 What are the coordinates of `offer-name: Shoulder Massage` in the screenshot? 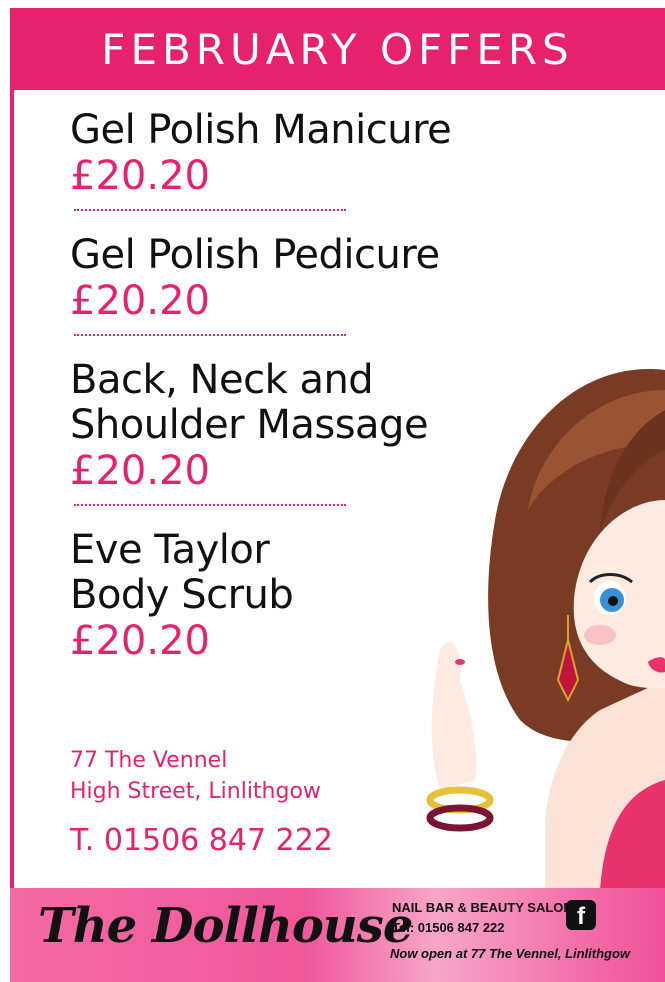 It's located at (249, 425).